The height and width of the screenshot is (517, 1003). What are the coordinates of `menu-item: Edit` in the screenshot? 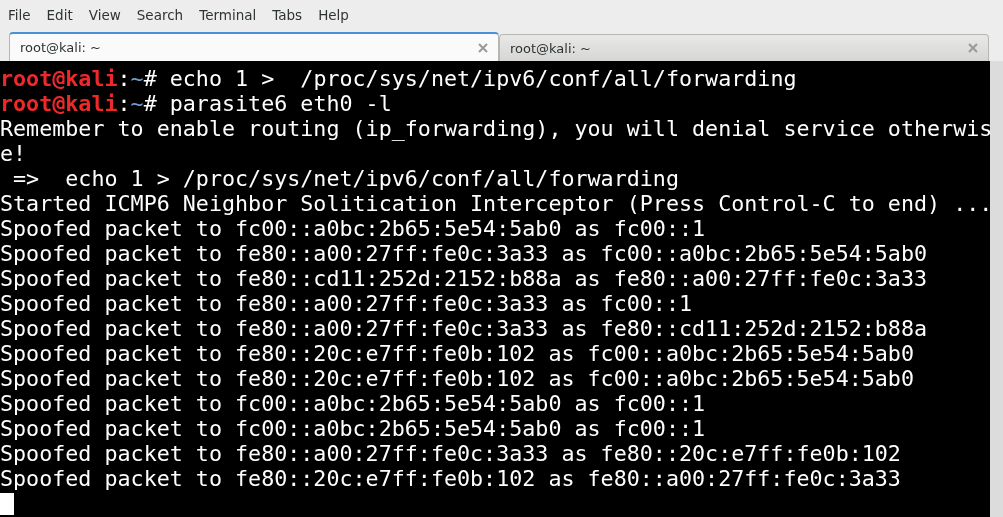 It's located at (59, 15).